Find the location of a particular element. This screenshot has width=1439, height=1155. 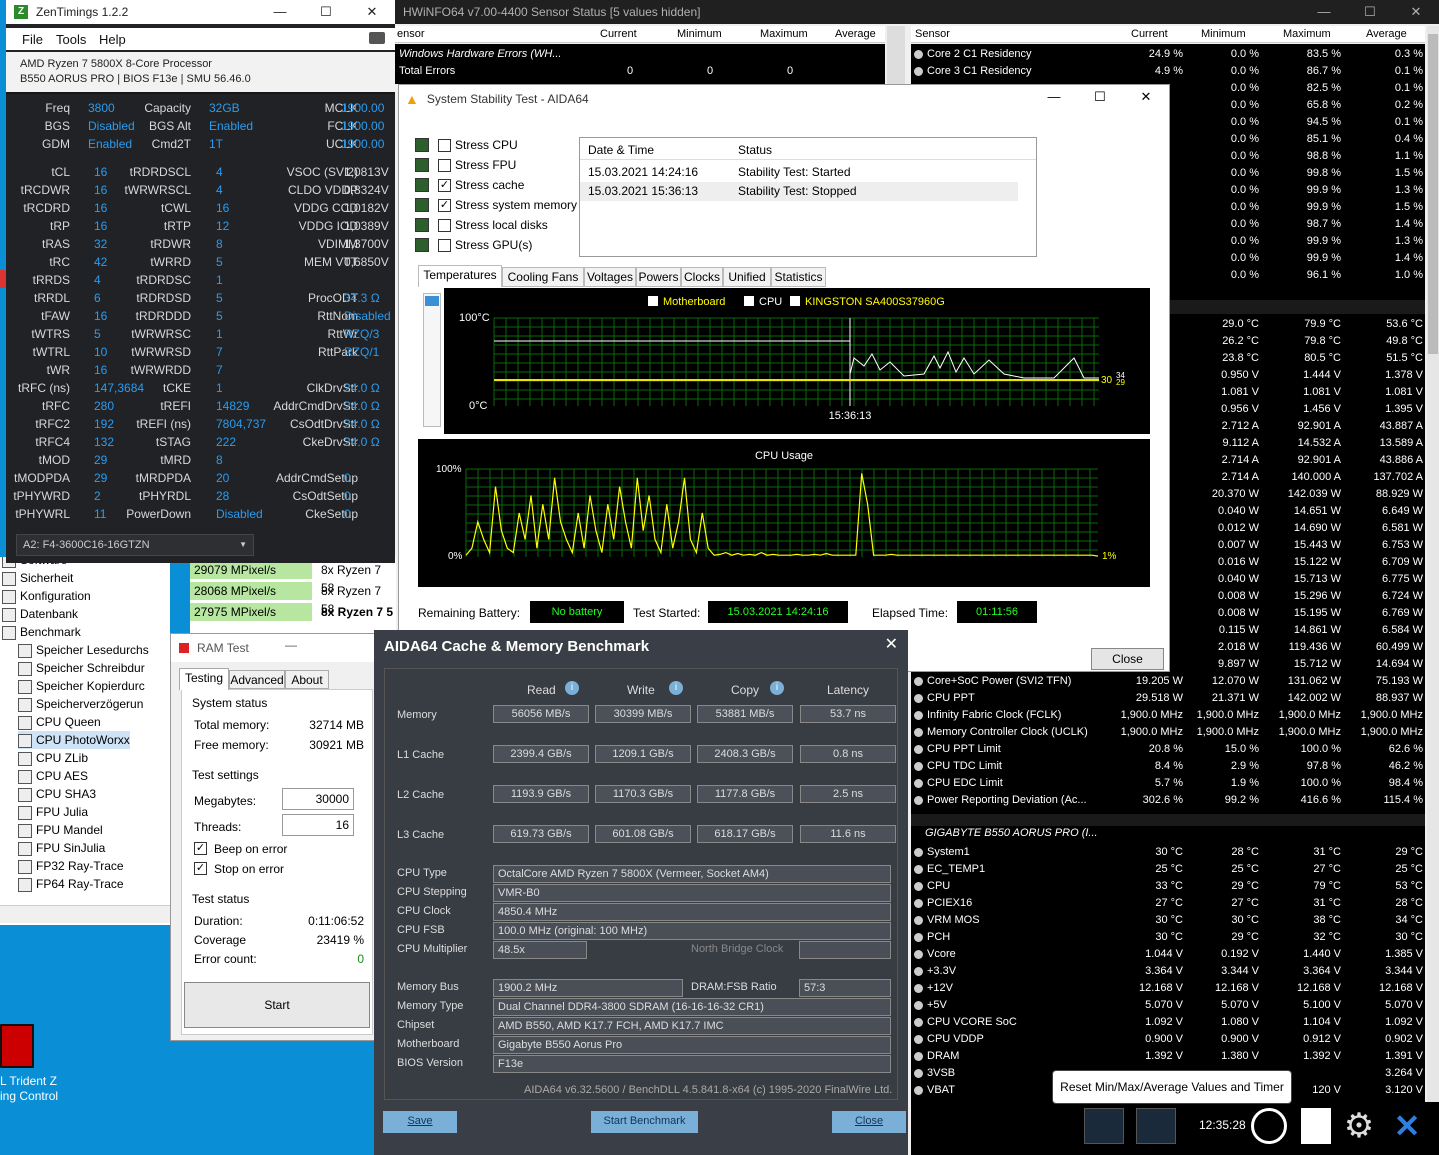

table-row: PCH 30 °C 29 °C 32 °C 30 °C is located at coordinates (1168, 937).